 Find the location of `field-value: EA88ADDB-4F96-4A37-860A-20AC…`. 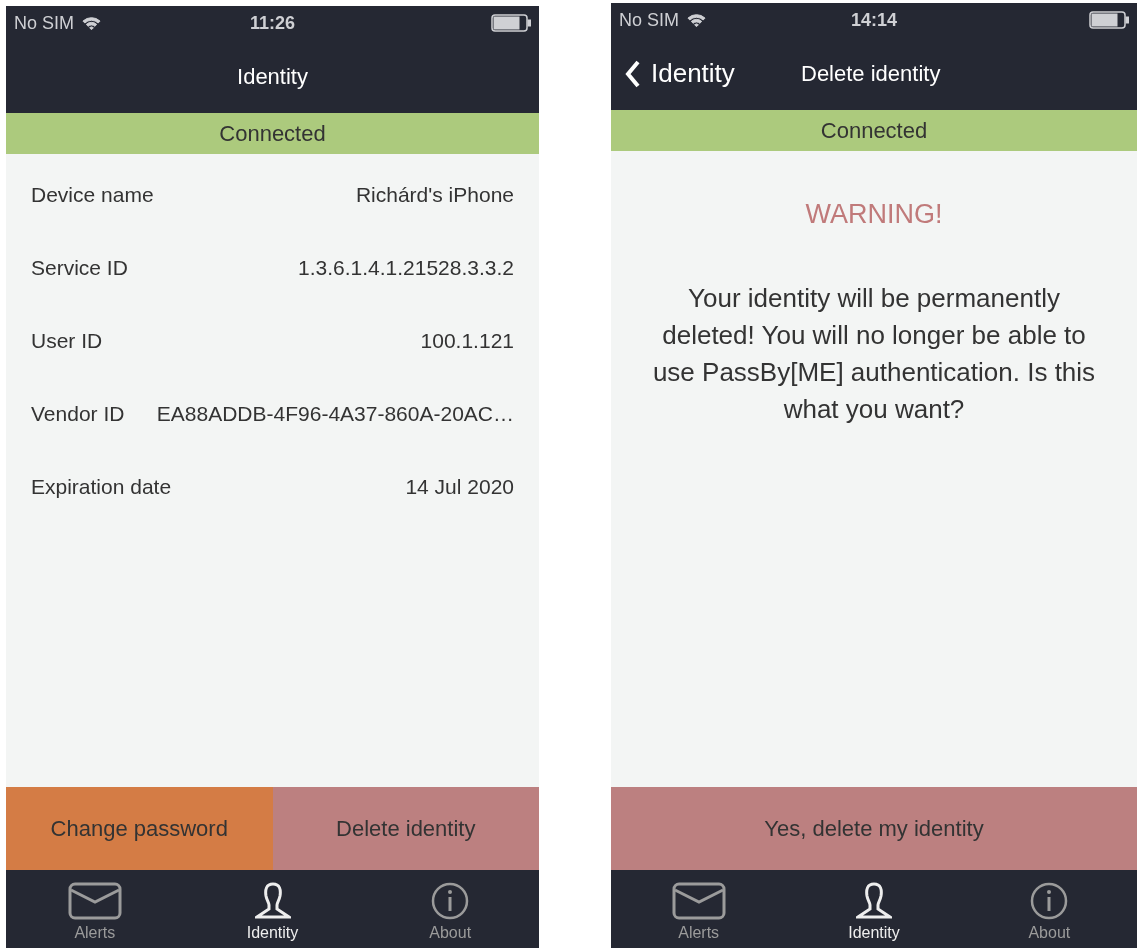

field-value: EA88ADDB-4F96-4A37-860A-20AC… is located at coordinates (335, 413).